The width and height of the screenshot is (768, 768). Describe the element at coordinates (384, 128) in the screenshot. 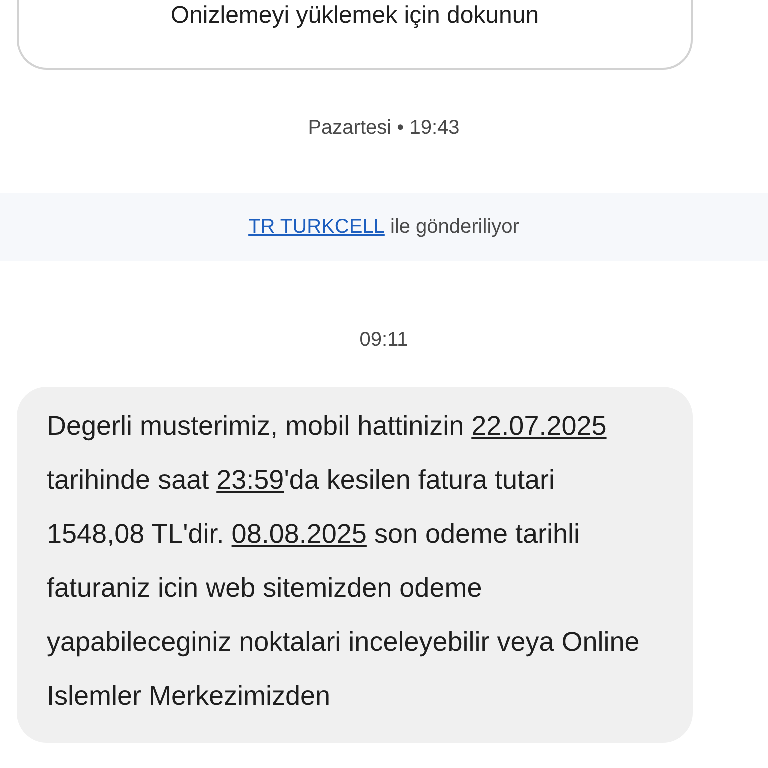

I see `timestamp: Pazartesi • 19:43` at that location.